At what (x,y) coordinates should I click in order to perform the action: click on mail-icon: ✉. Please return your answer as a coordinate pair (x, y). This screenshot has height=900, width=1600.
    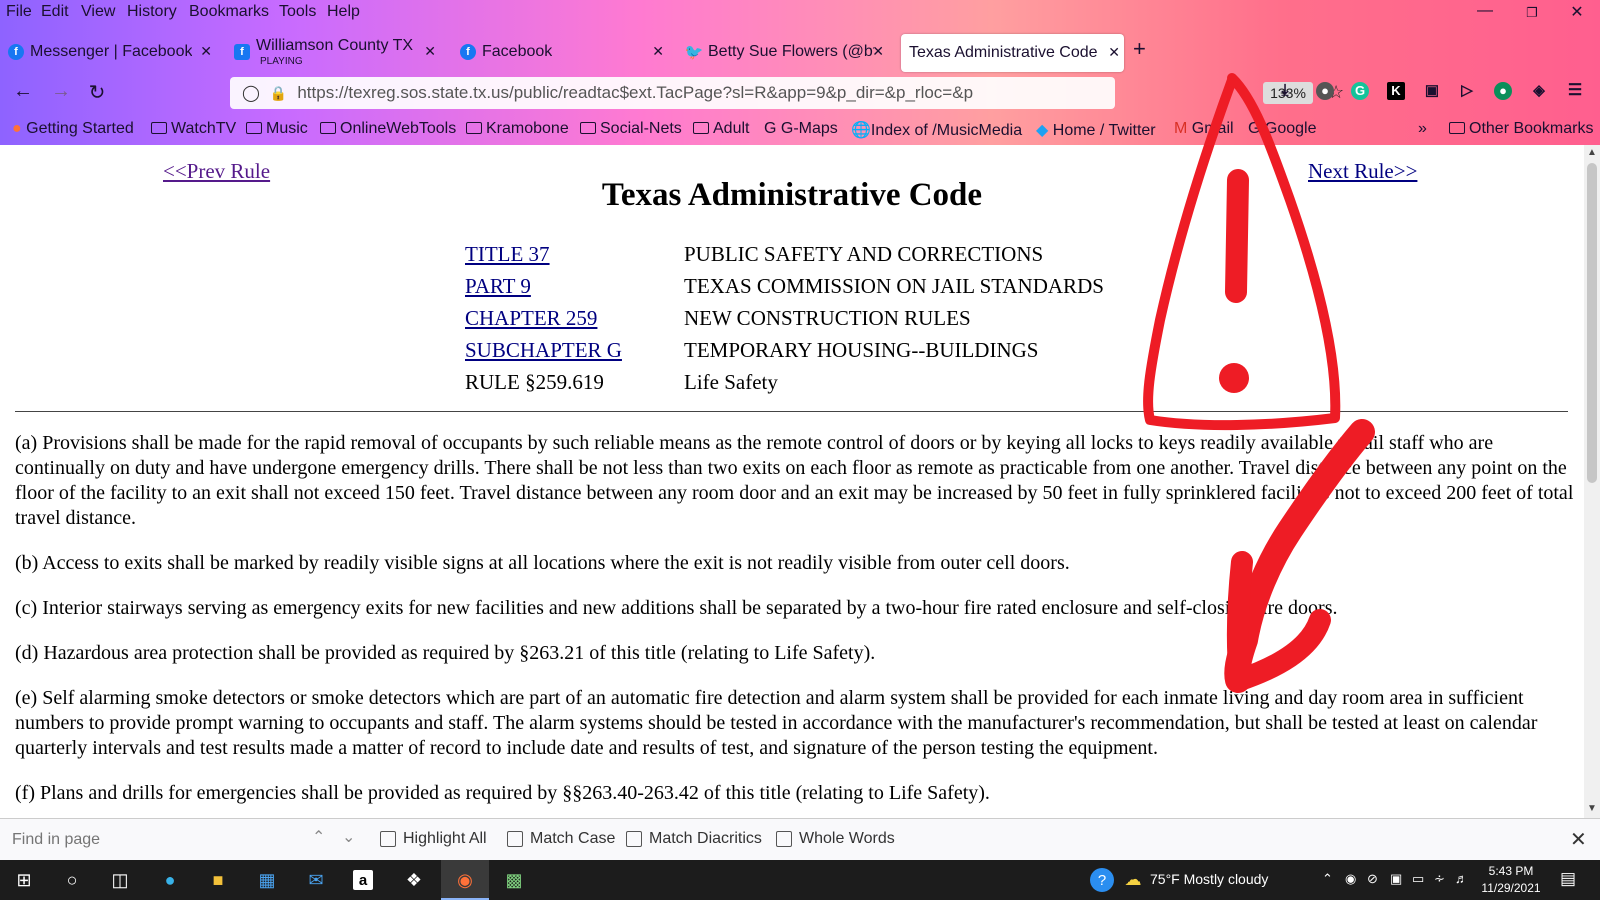
    Looking at the image, I should click on (316, 880).